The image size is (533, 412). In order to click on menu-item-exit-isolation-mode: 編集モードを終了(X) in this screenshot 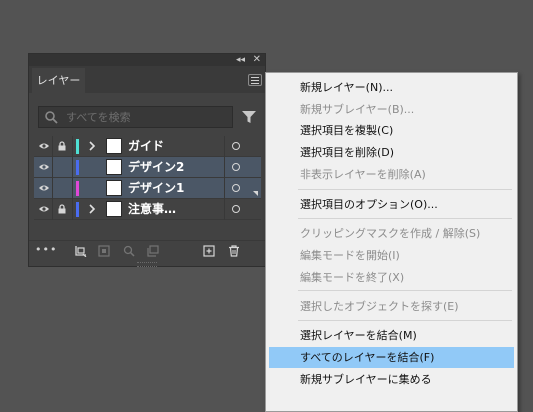, I will do `click(391, 277)`.